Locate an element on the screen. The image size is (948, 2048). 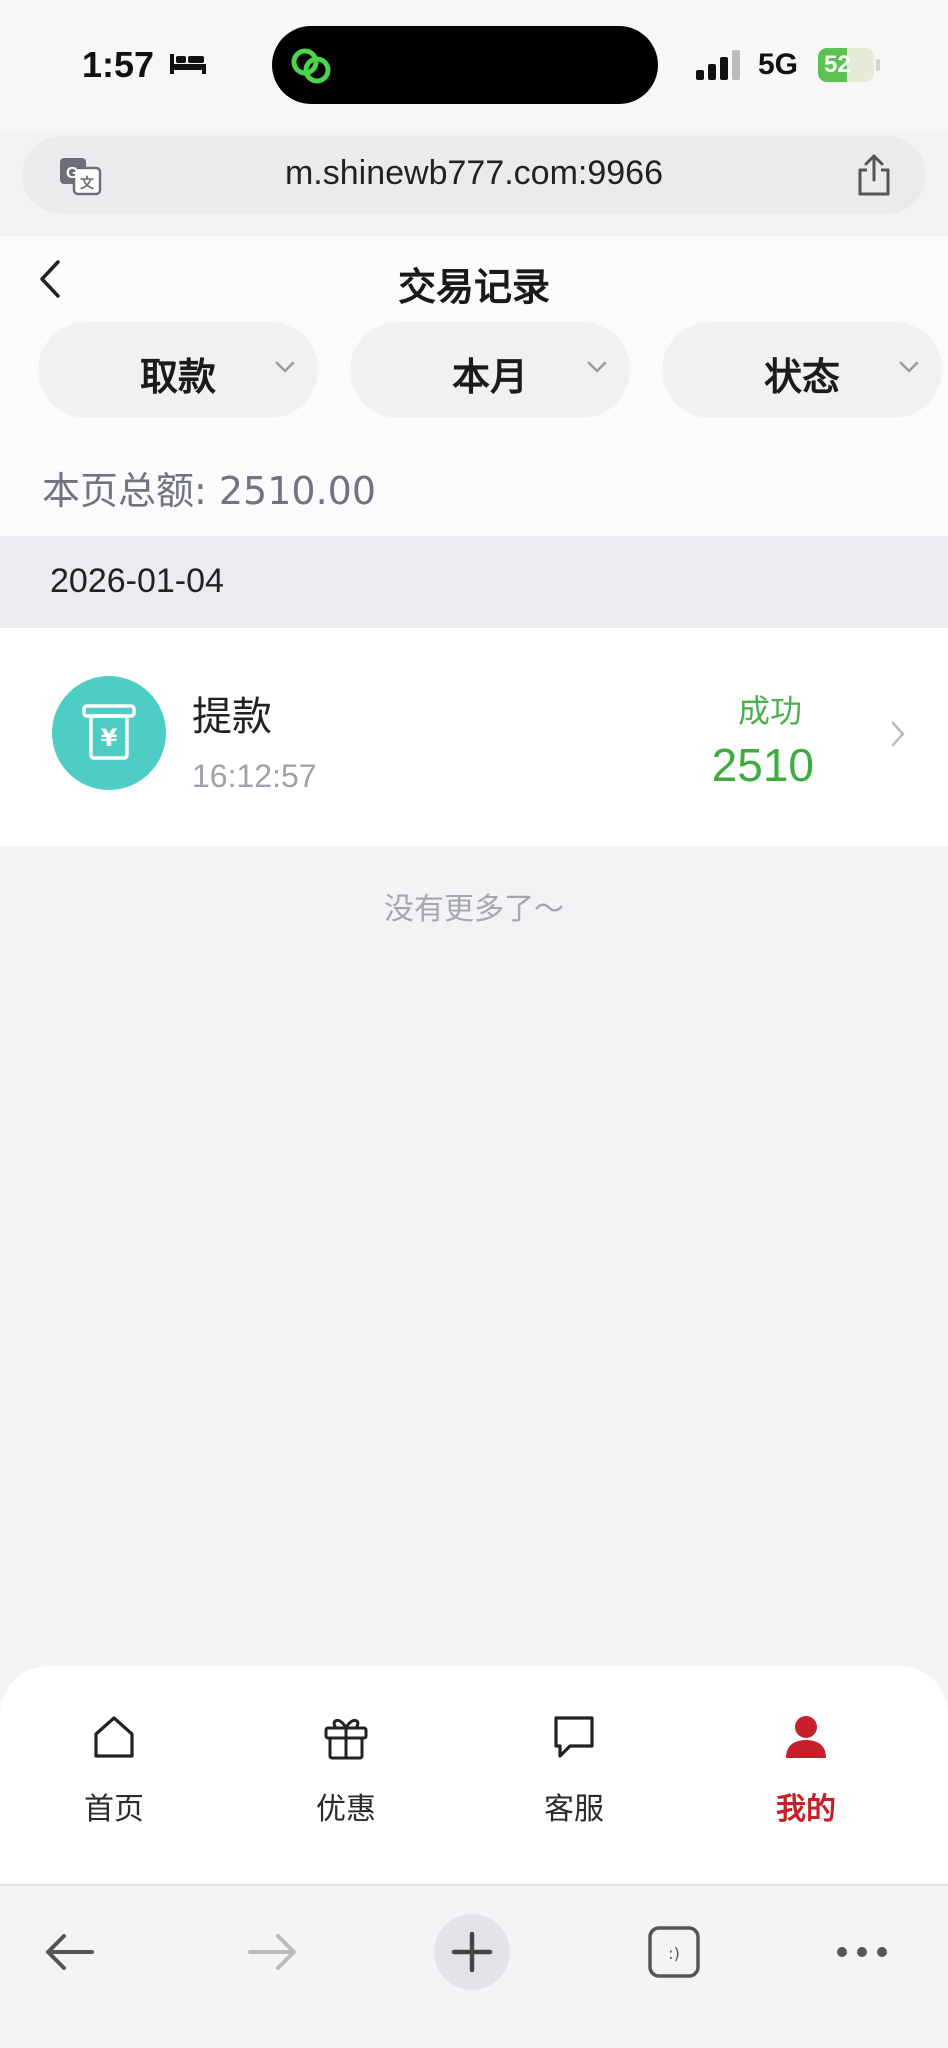
plus-icon is located at coordinates (472, 1952).